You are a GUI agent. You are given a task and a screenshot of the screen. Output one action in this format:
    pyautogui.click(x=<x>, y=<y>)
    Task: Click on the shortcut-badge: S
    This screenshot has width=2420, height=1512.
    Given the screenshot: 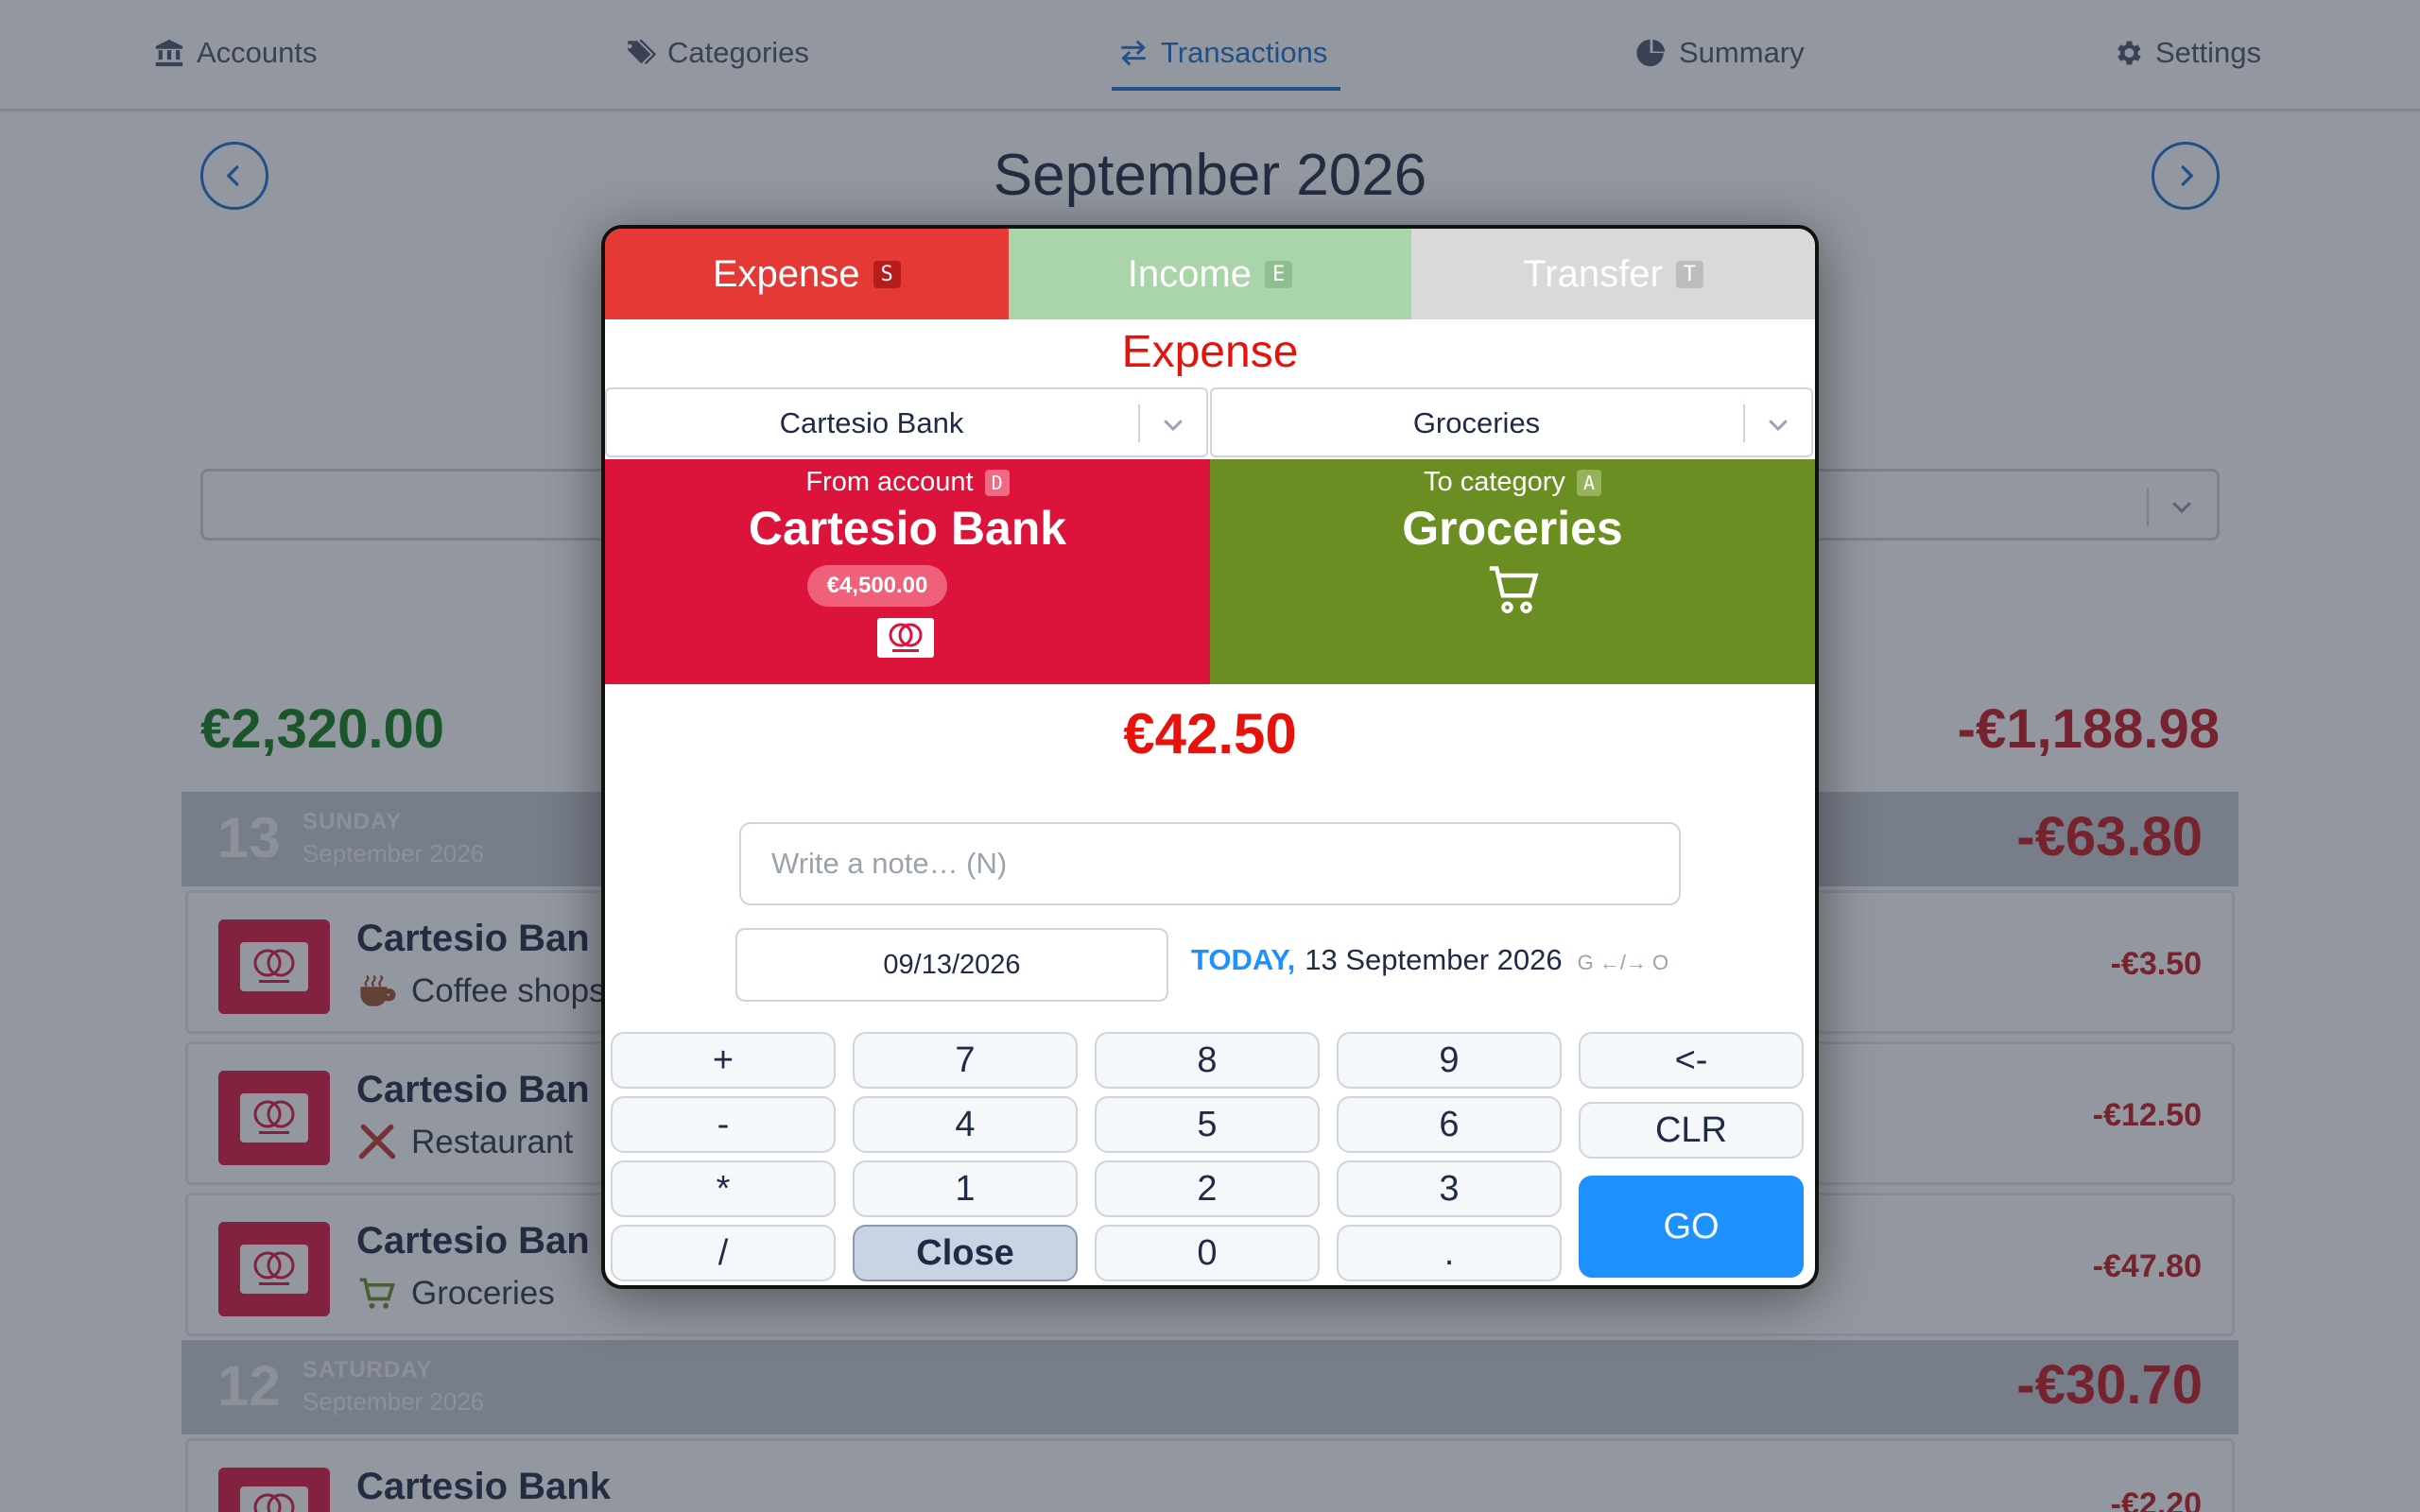 What is the action you would take?
    pyautogui.click(x=887, y=274)
    